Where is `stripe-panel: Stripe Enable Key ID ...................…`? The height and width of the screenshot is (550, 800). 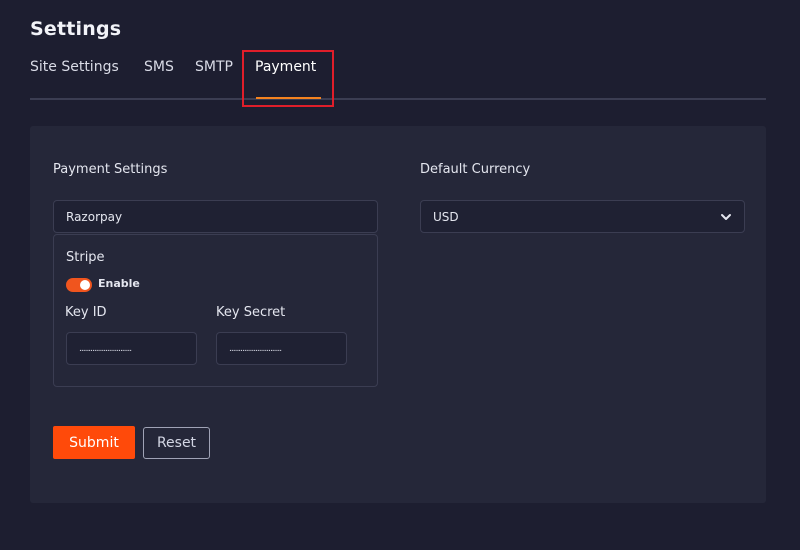 stripe-panel: Stripe Enable Key ID ...................… is located at coordinates (215, 310).